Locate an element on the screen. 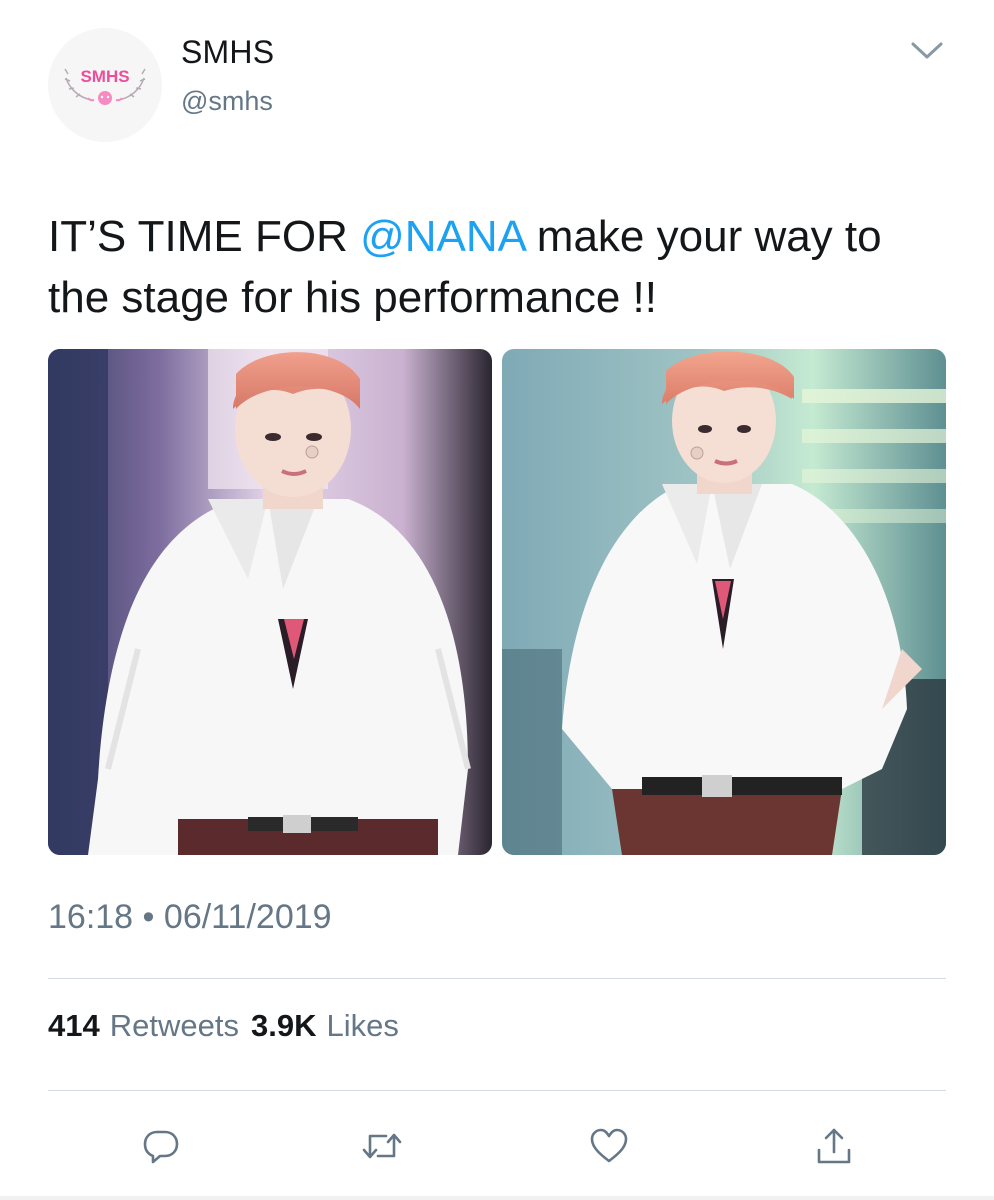 The width and height of the screenshot is (994, 1200). bottom-border is located at coordinates (497, 1198).